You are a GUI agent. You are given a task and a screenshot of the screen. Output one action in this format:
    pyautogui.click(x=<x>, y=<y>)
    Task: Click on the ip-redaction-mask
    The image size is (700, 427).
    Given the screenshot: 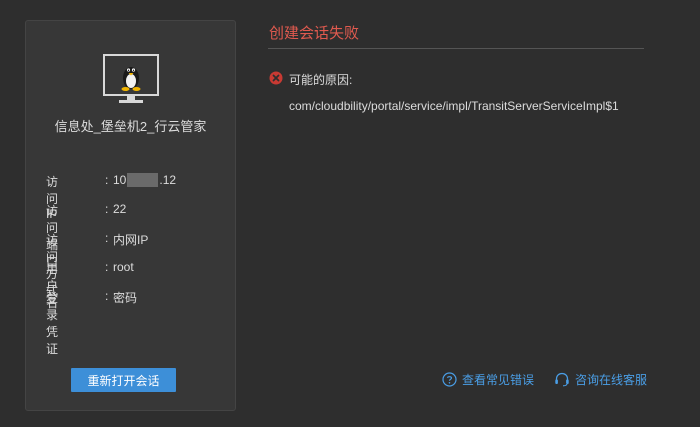 What is the action you would take?
    pyautogui.click(x=143, y=180)
    